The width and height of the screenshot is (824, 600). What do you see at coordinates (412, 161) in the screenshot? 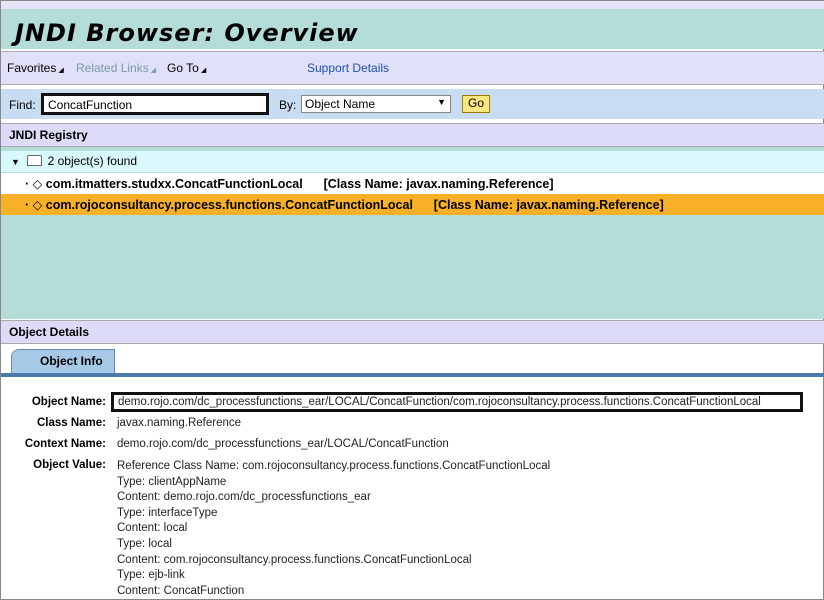
I see `tree-root: ▼ 2 object(s) found` at bounding box center [412, 161].